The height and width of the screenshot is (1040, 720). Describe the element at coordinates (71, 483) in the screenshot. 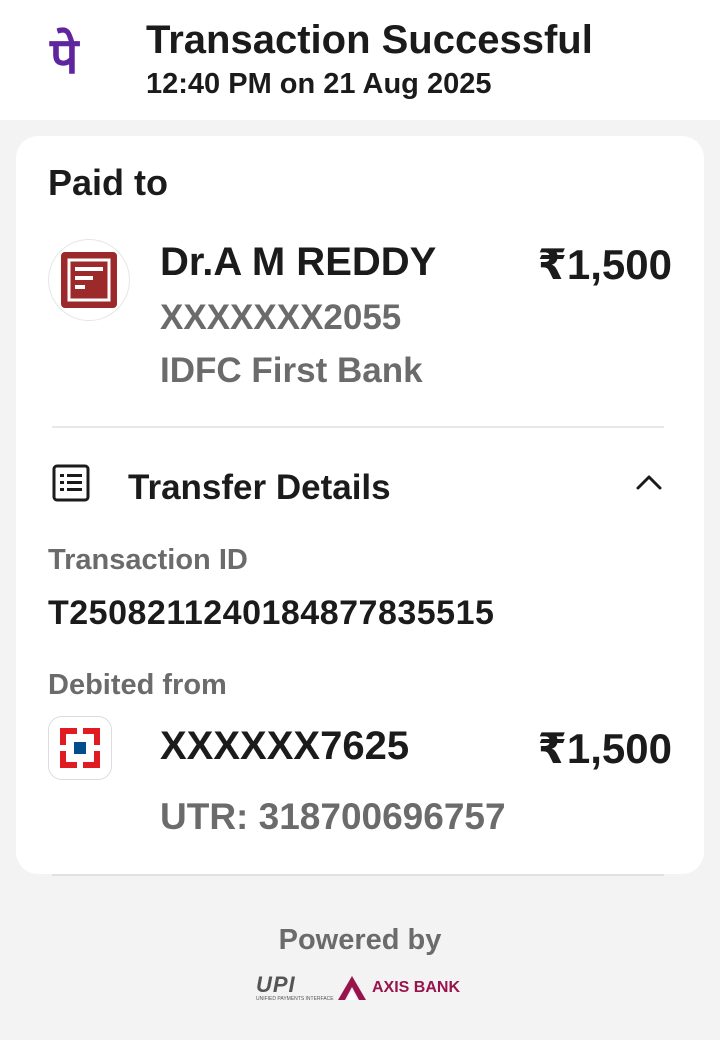

I see `receipt-list-icon` at that location.